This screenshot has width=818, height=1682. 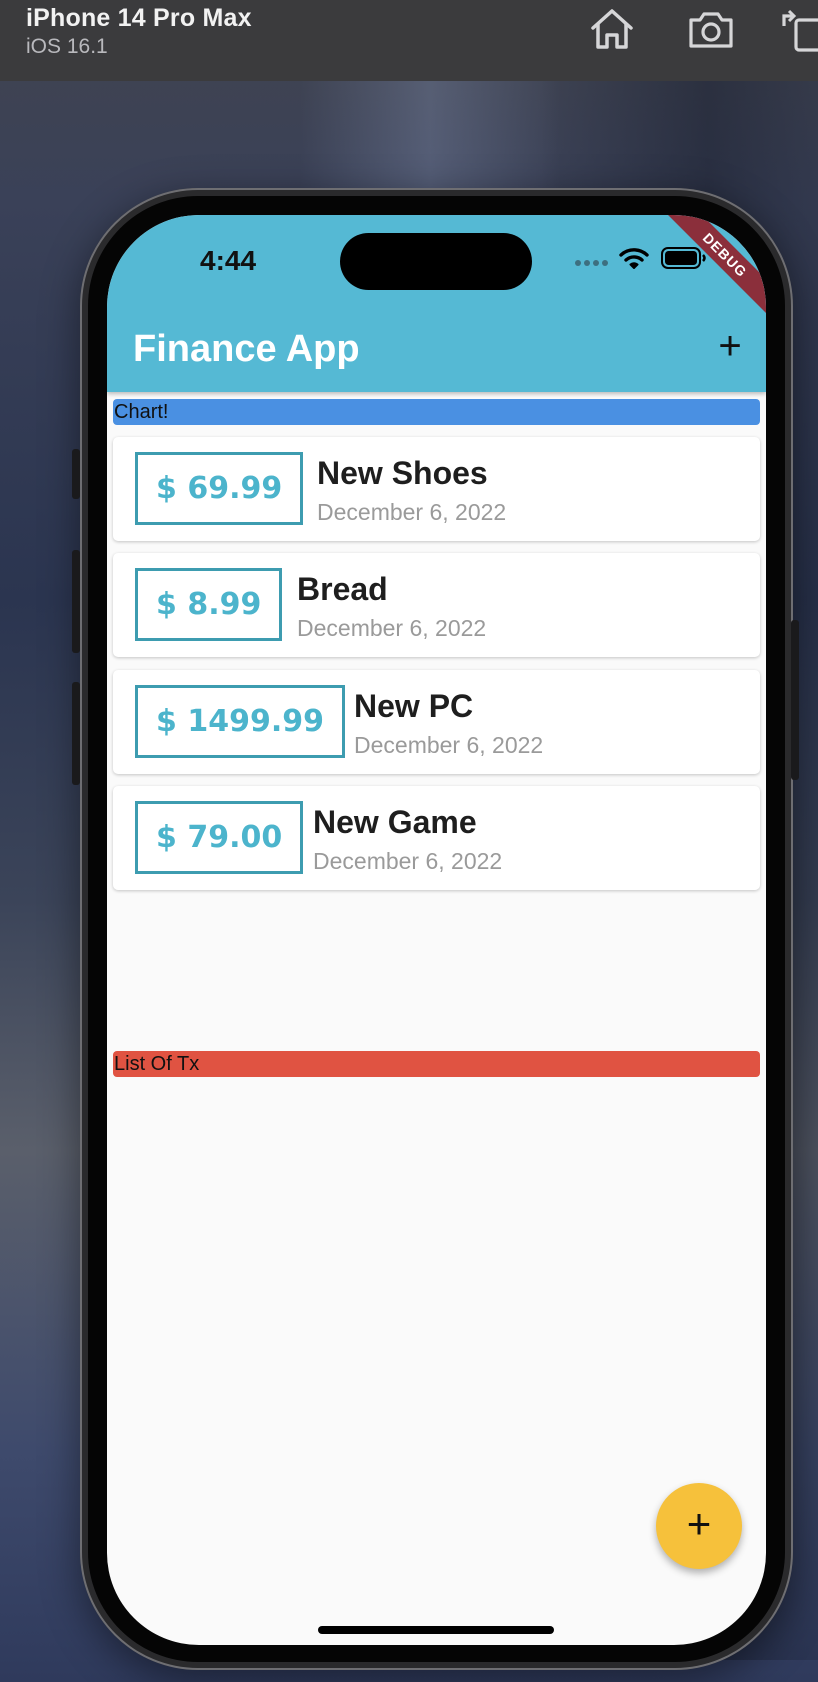 What do you see at coordinates (139, 18) in the screenshot?
I see `device-name: iPhone 14 Pro Max` at bounding box center [139, 18].